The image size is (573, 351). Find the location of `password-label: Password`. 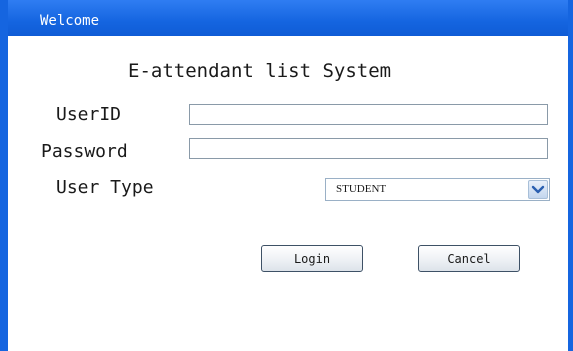

password-label: Password is located at coordinates (84, 151).